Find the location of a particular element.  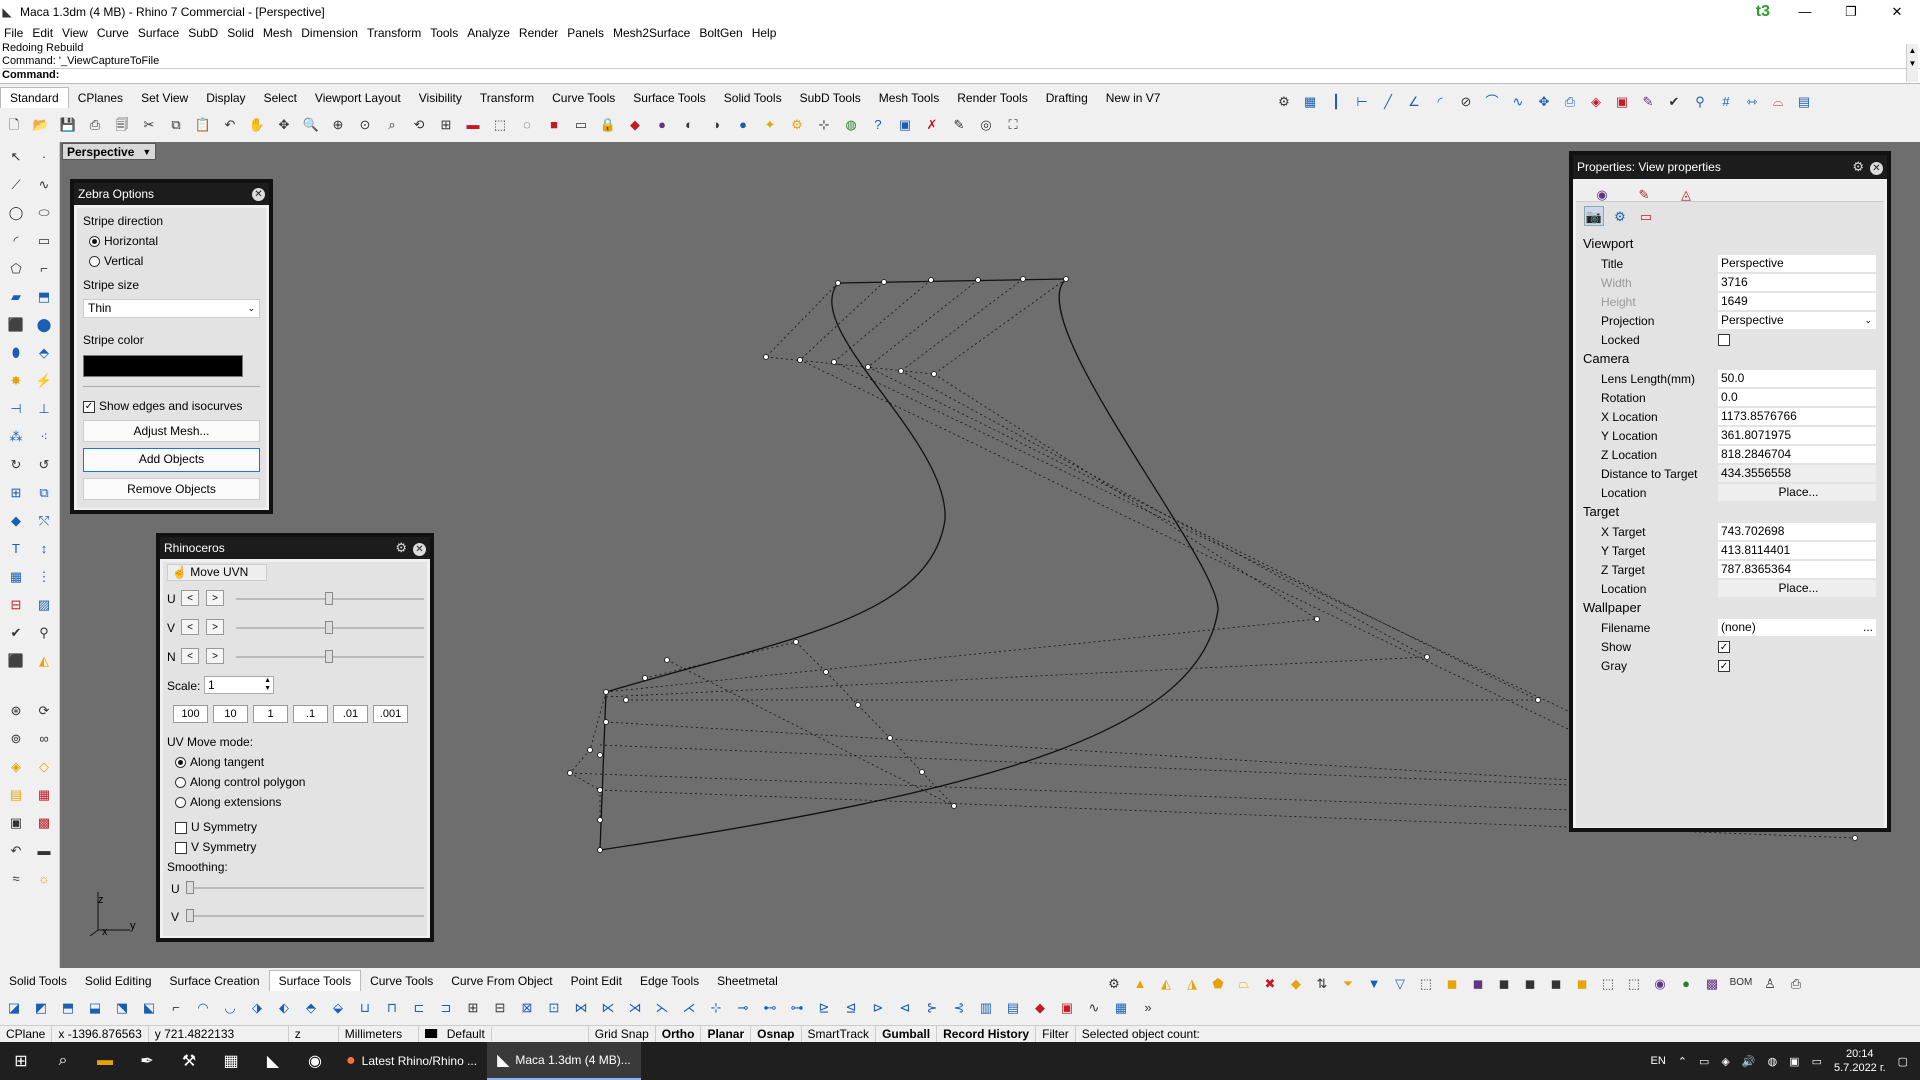

menu-mesh2surface: Mesh2Surface is located at coordinates (651, 33).